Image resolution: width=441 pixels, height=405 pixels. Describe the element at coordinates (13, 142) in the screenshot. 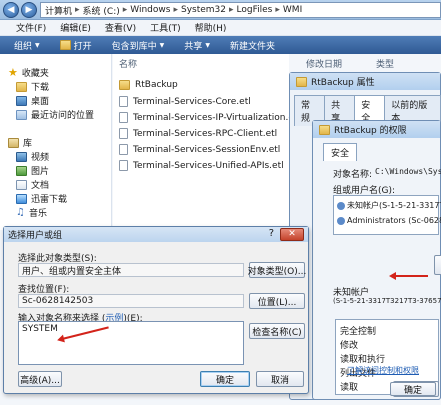

I see `library-icon` at that location.